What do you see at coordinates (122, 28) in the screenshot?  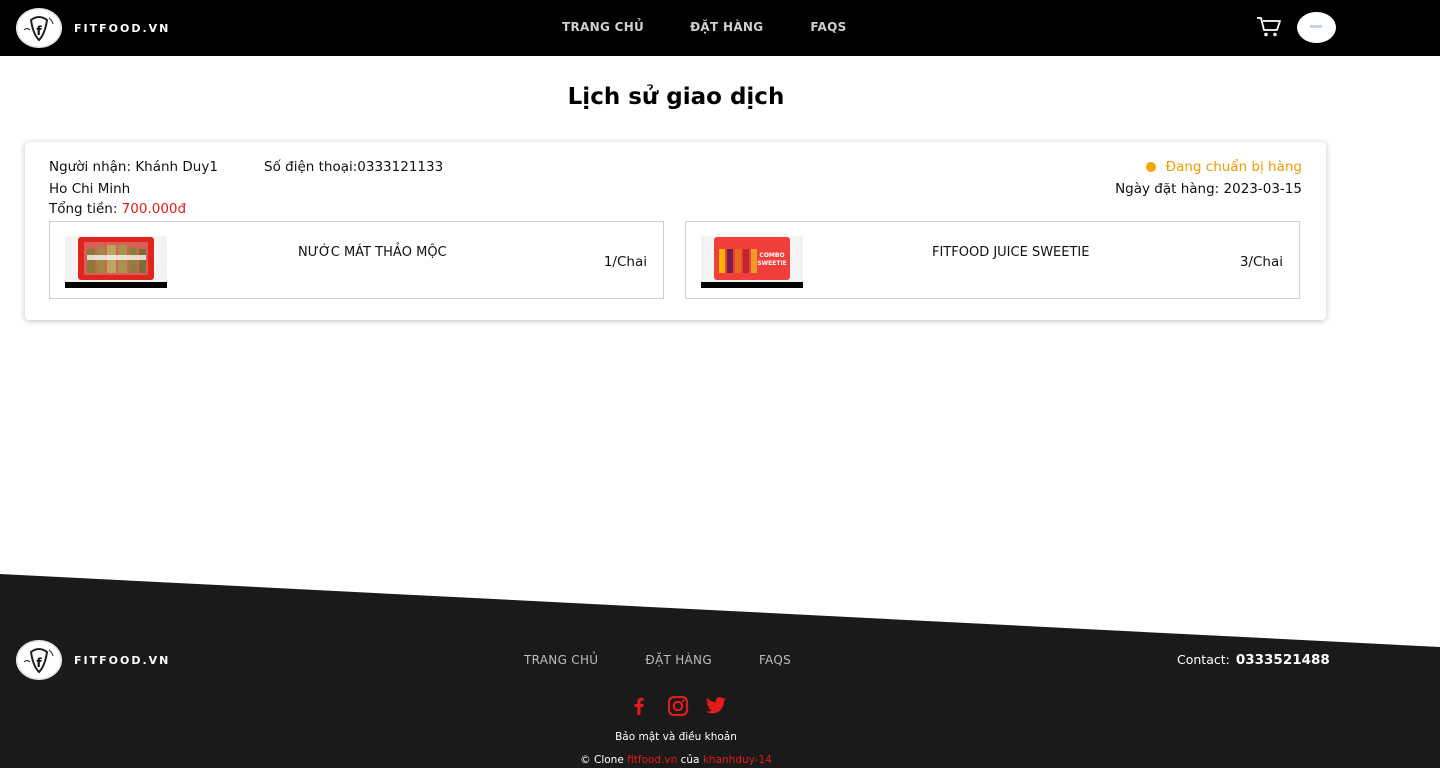 I see `brand-name: FITFOOD.VN` at bounding box center [122, 28].